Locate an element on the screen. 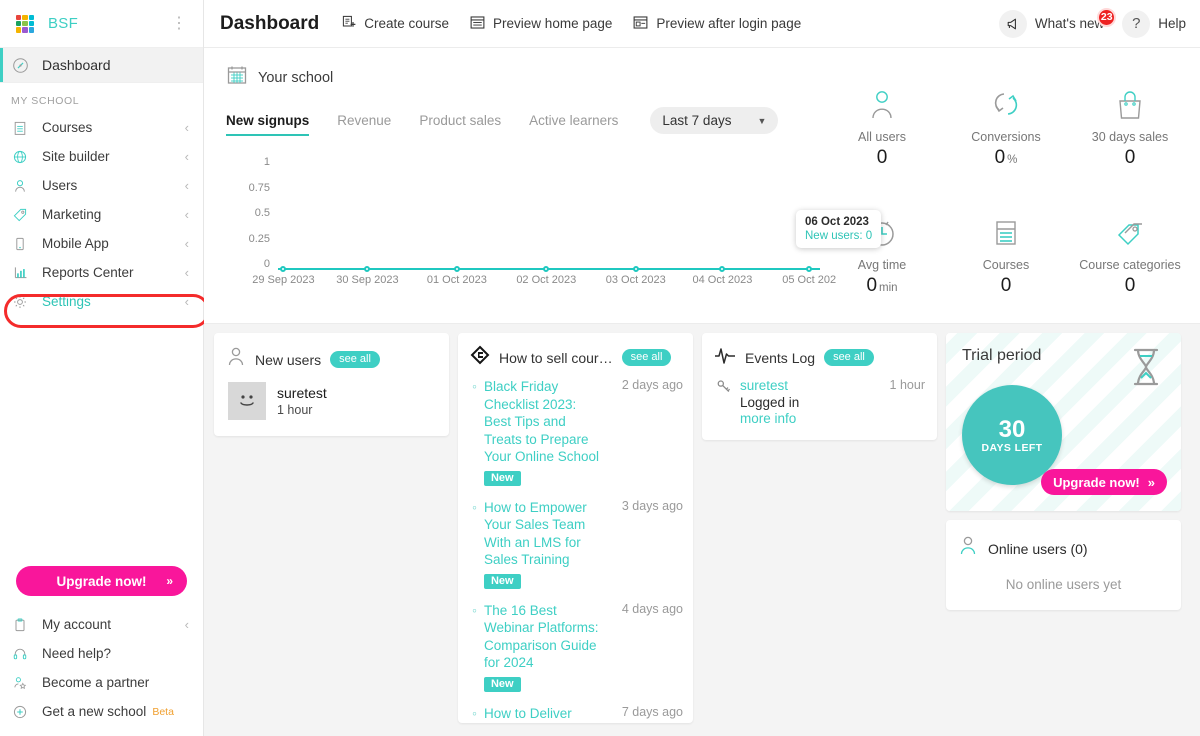 The image size is (1200, 736). create-course-button: Create course is located at coordinates (395, 23).